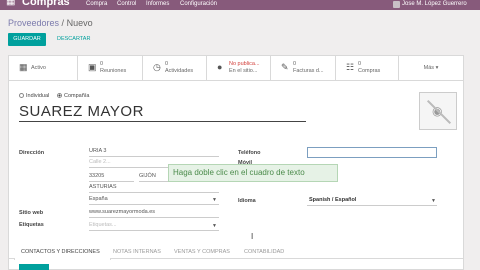  I want to click on activities-button: ◷ 0 Actividades, so click(175, 68).